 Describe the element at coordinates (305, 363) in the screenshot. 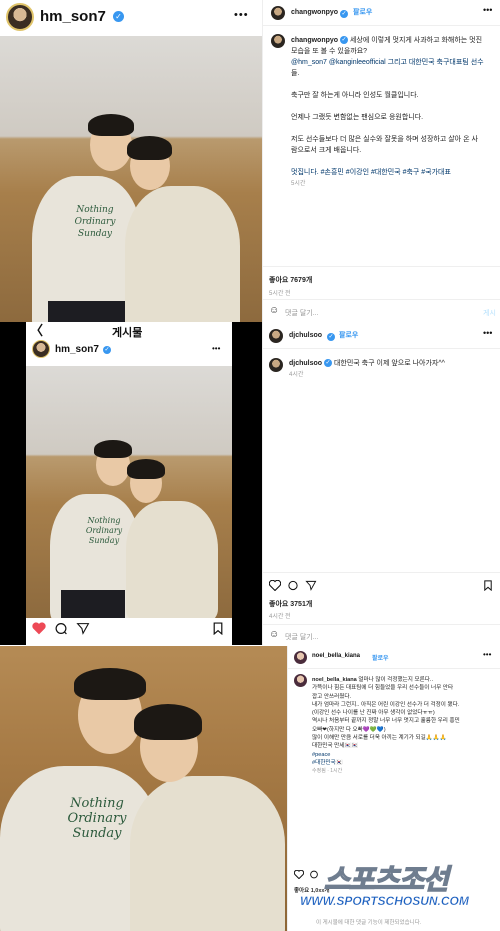

I see `right2-caption-username: djchulsoo` at that location.